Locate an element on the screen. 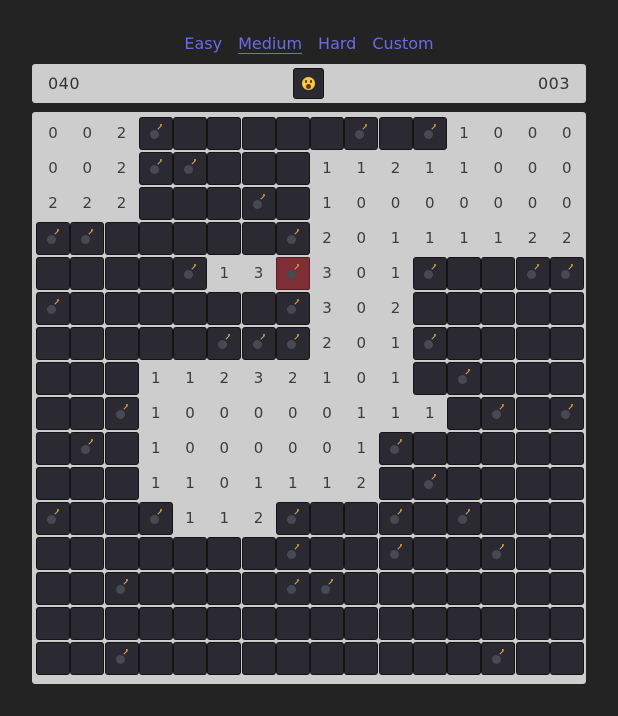  tab-custom: Custom is located at coordinates (402, 44).